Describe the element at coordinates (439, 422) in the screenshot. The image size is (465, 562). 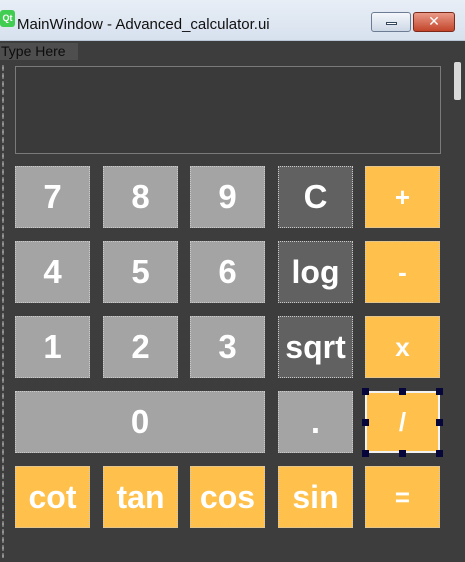
I see `resize-handle-right` at that location.